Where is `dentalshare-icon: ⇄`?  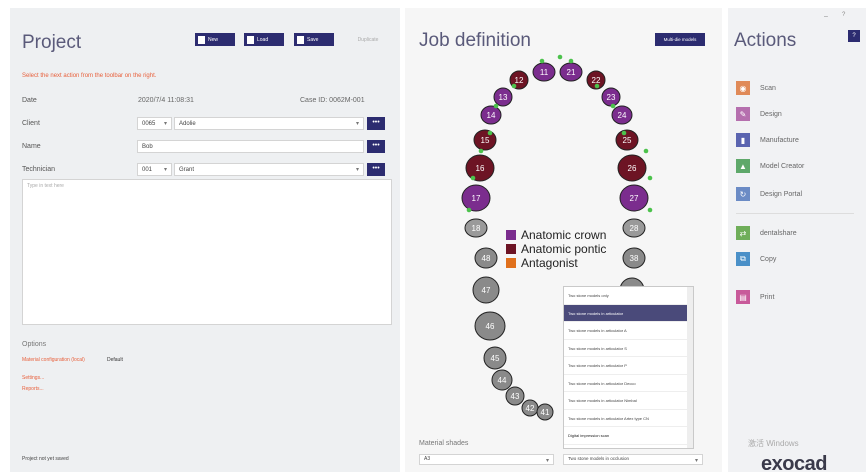 dentalshare-icon: ⇄ is located at coordinates (743, 233).